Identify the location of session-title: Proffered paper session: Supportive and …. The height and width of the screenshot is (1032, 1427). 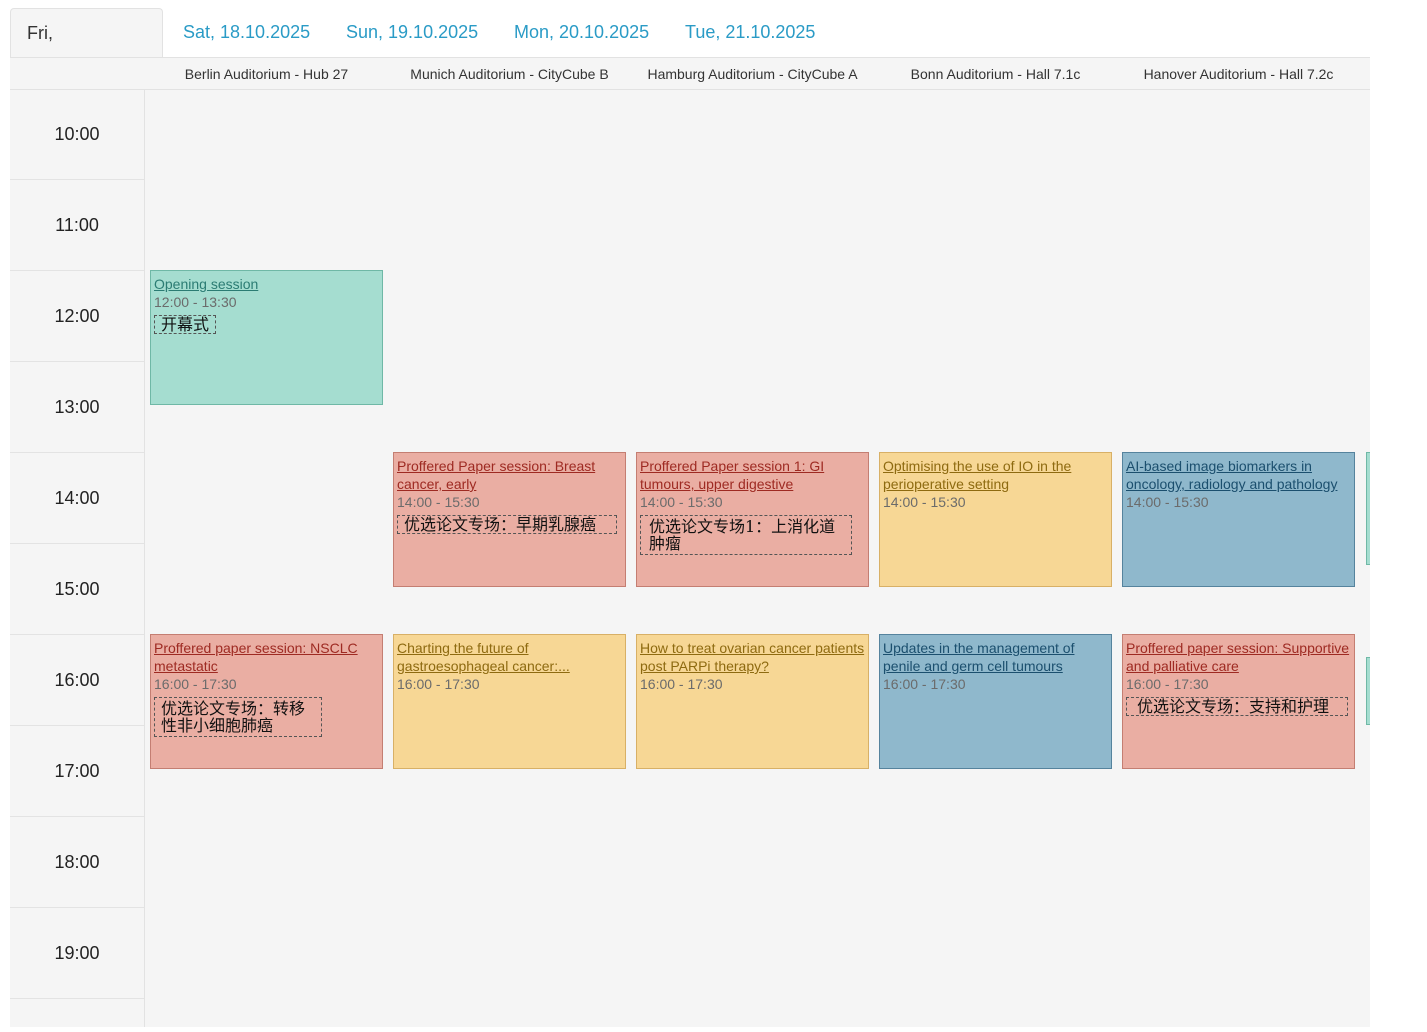
(1238, 657).